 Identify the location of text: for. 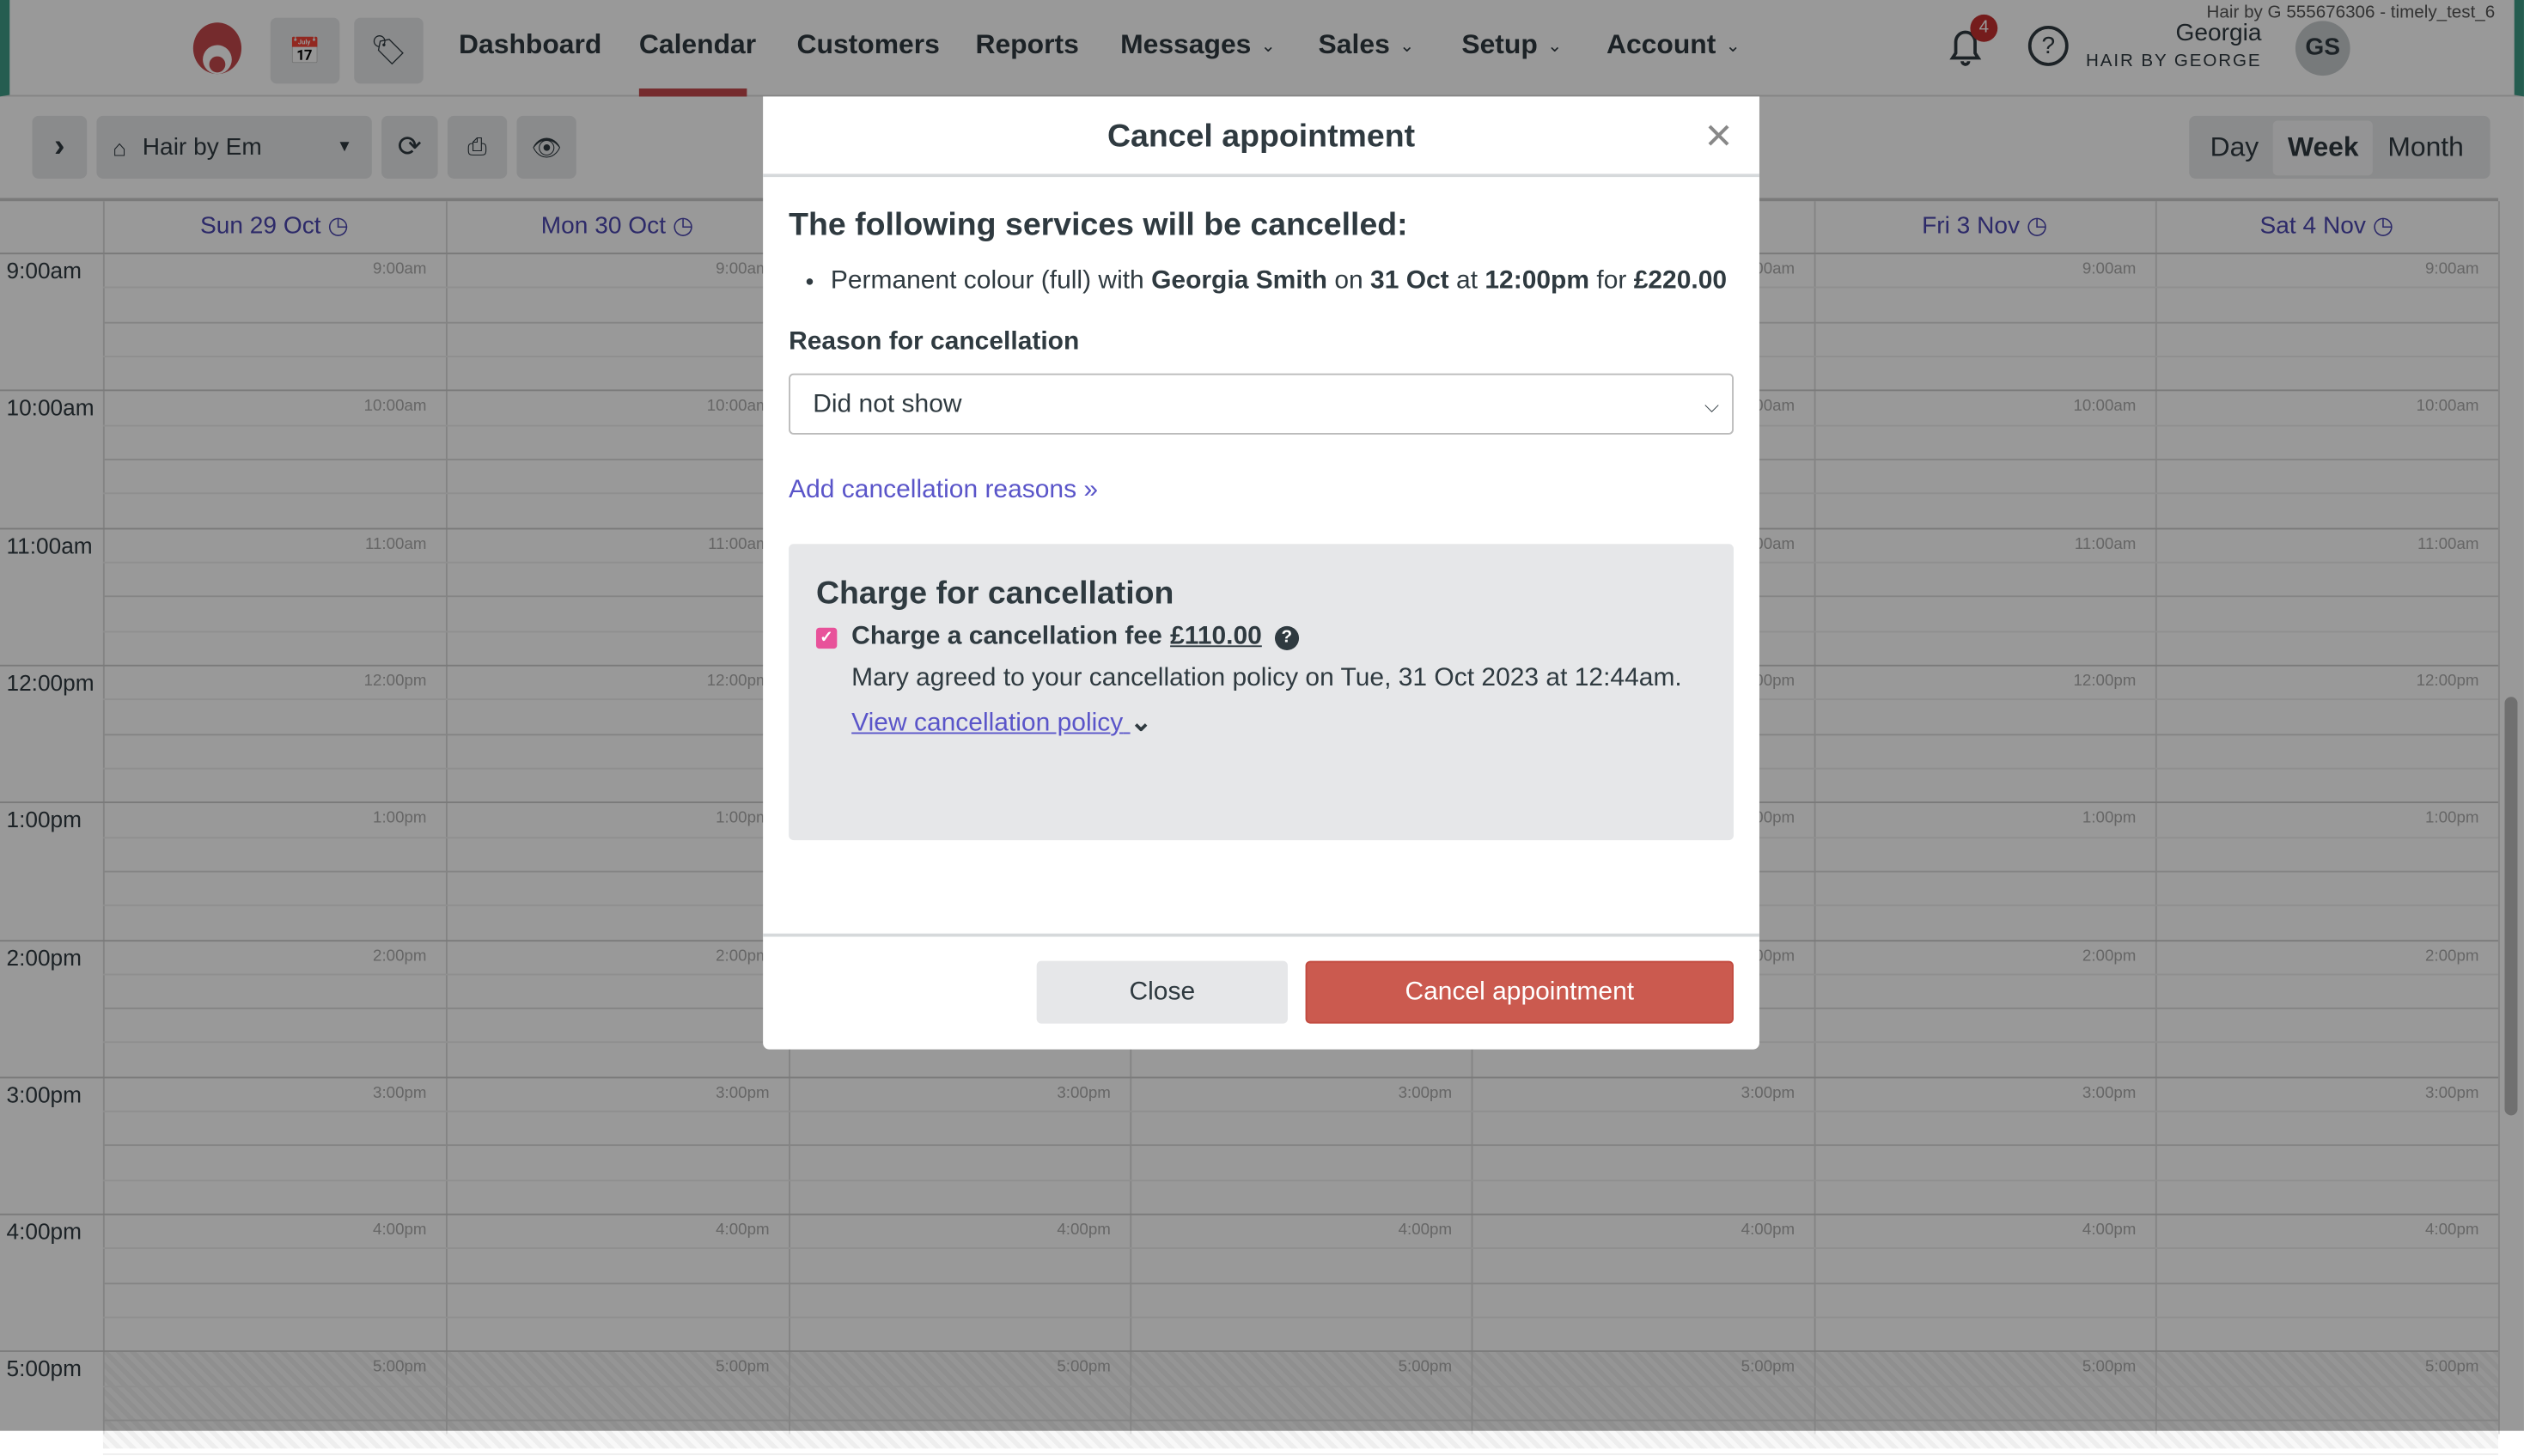
(1612, 281).